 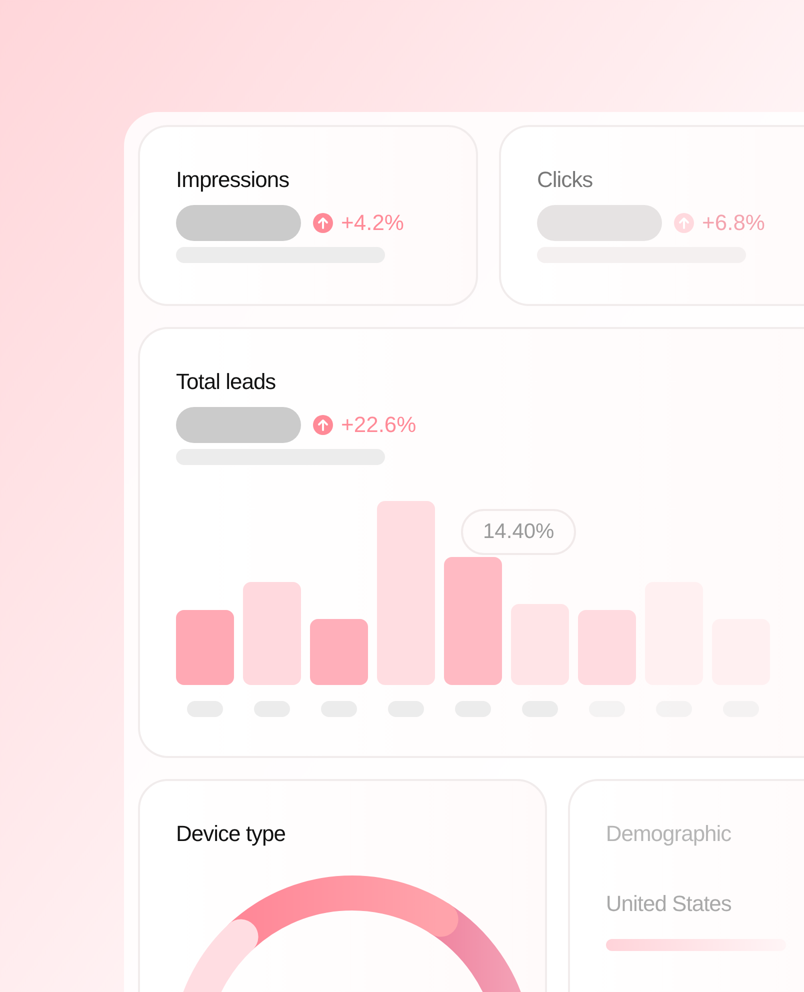 I want to click on value-tooltip: 14.40%, so click(x=518, y=532).